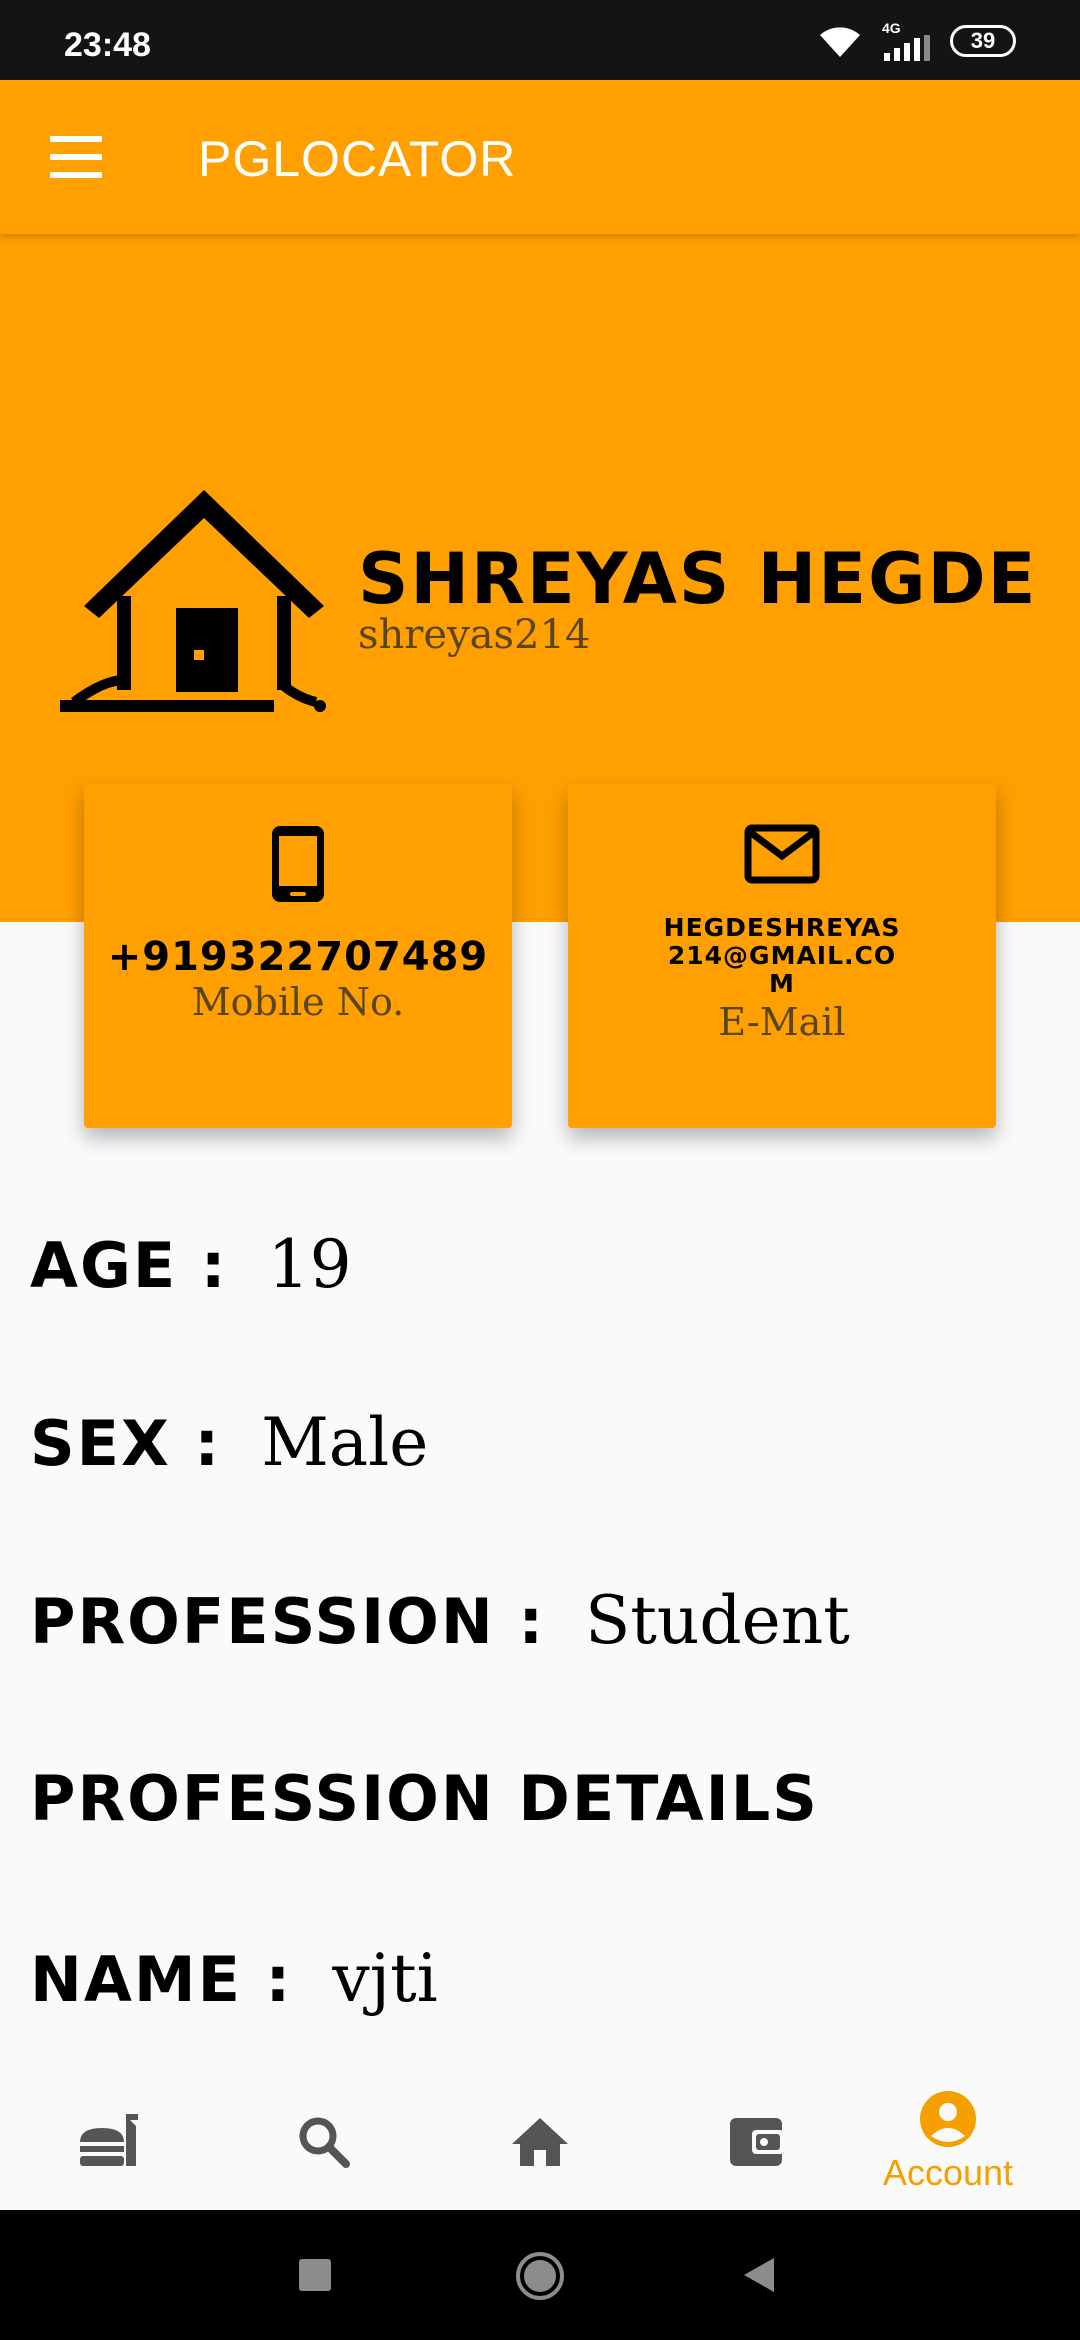  I want to click on detail-row-profession-details: PROFESSION DETAILS, so click(424, 1798).